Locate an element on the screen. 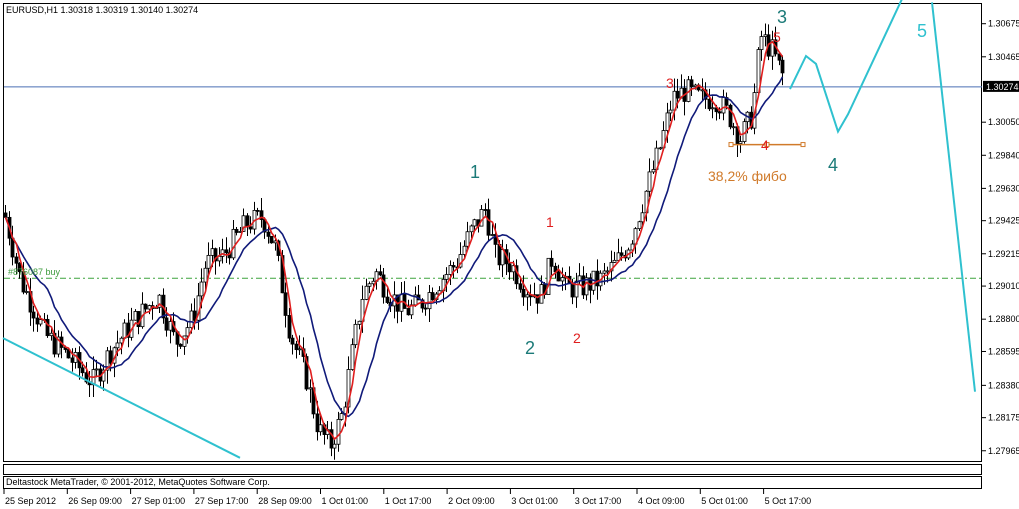 The image size is (1019, 509). time-tick-label: 3 Oct 01:00 is located at coordinates (534, 501).